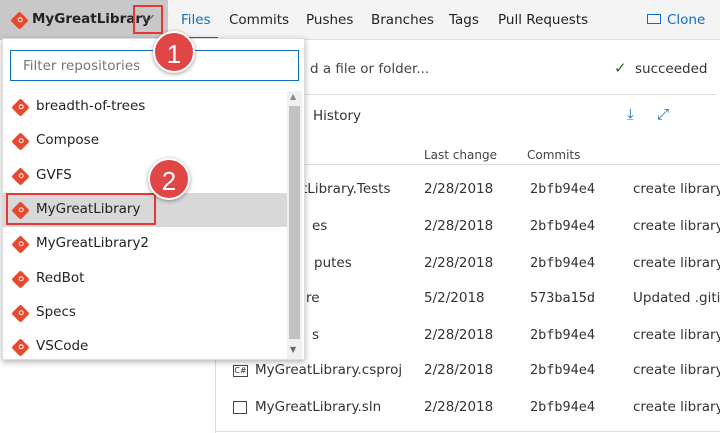 The width and height of the screenshot is (720, 433). What do you see at coordinates (91, 106) in the screenshot?
I see `repo-item-label: breadth-of-trees` at bounding box center [91, 106].